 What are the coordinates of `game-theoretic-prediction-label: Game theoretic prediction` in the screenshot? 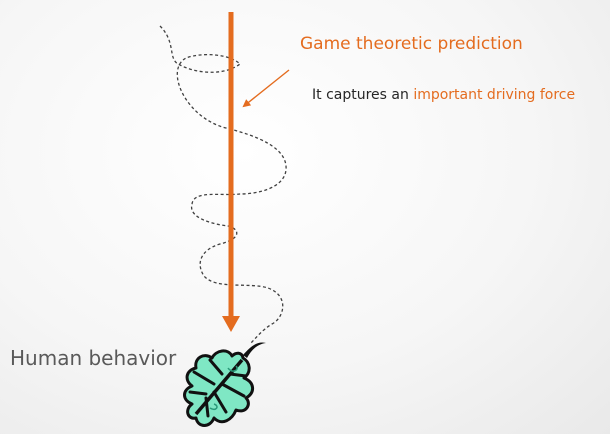 It's located at (411, 44).